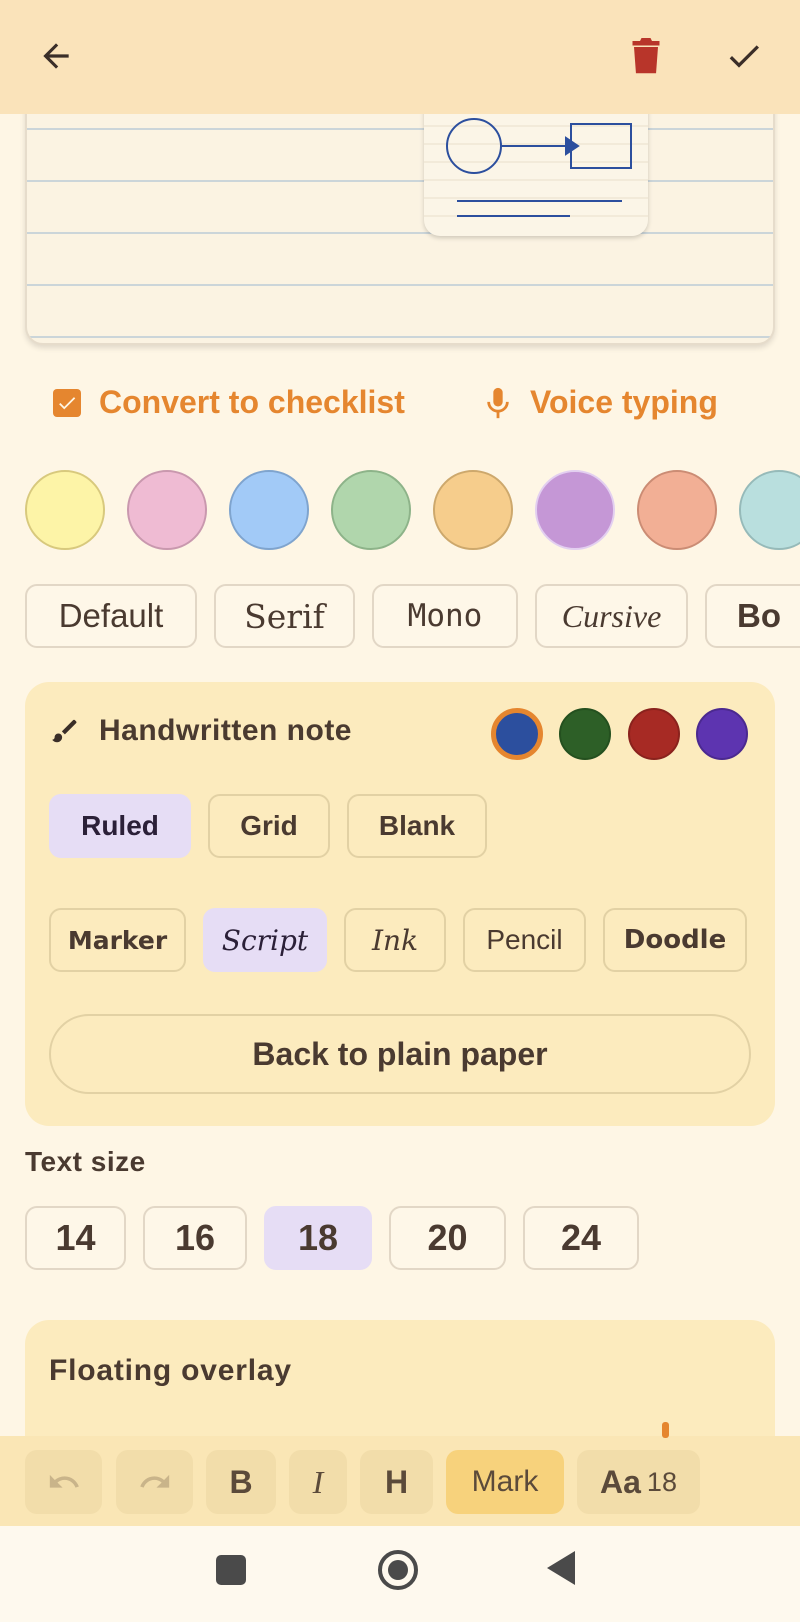 This screenshot has height=1622, width=800. I want to click on check-icon, so click(744, 56).